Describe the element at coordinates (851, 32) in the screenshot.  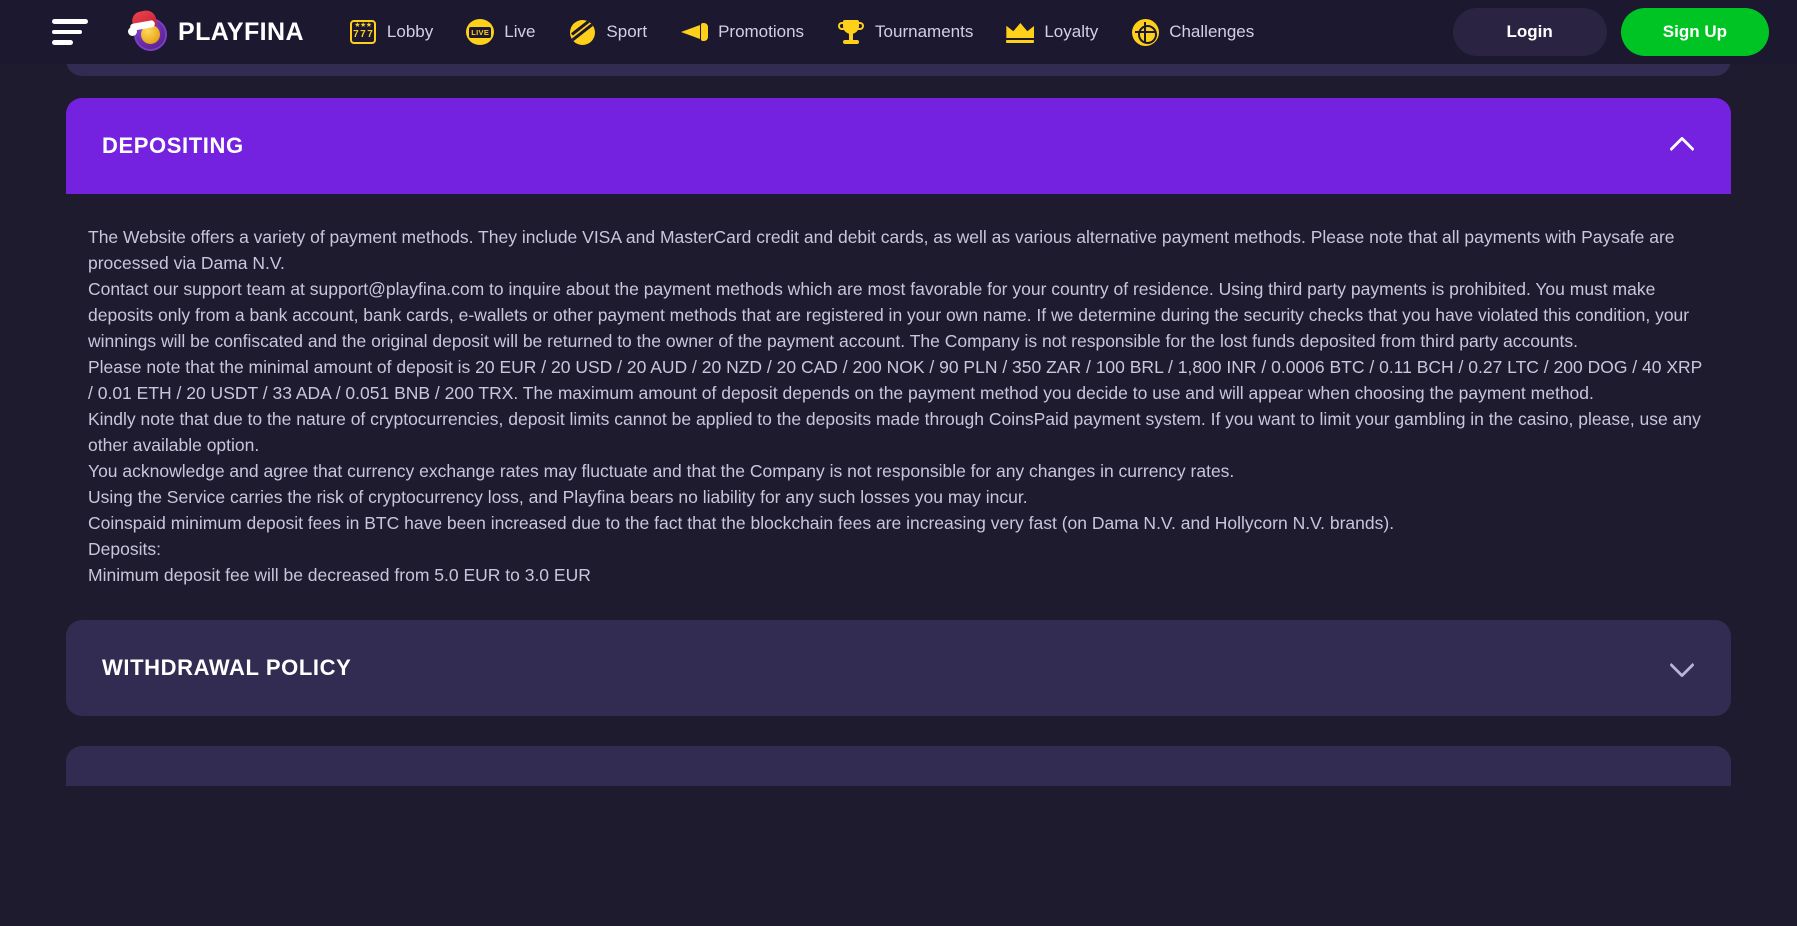
I see `trophy-icon` at that location.